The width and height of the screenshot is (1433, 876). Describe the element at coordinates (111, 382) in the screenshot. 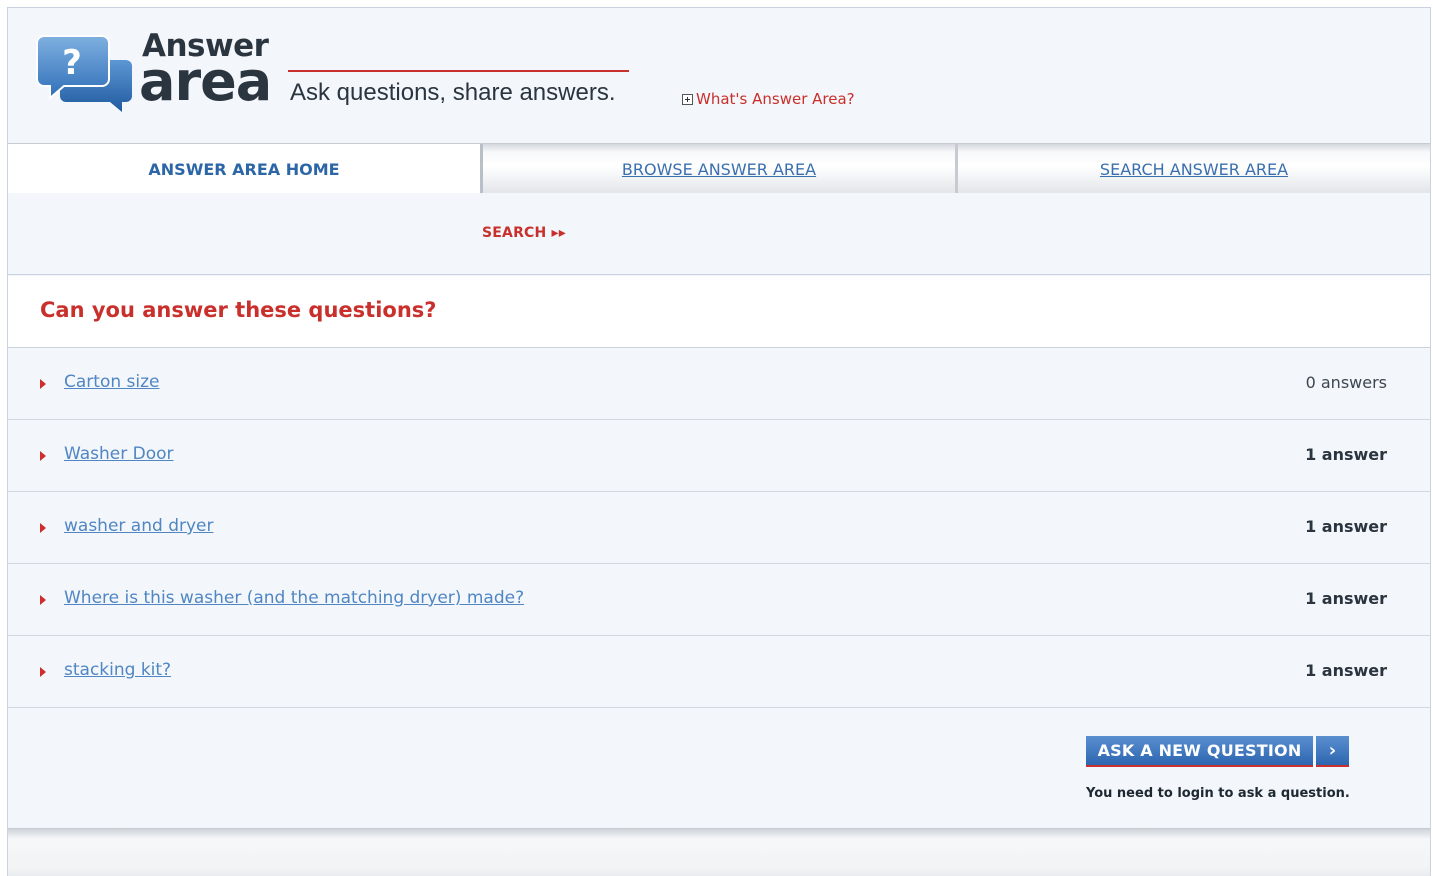

I see `question-link: Carton size` at that location.